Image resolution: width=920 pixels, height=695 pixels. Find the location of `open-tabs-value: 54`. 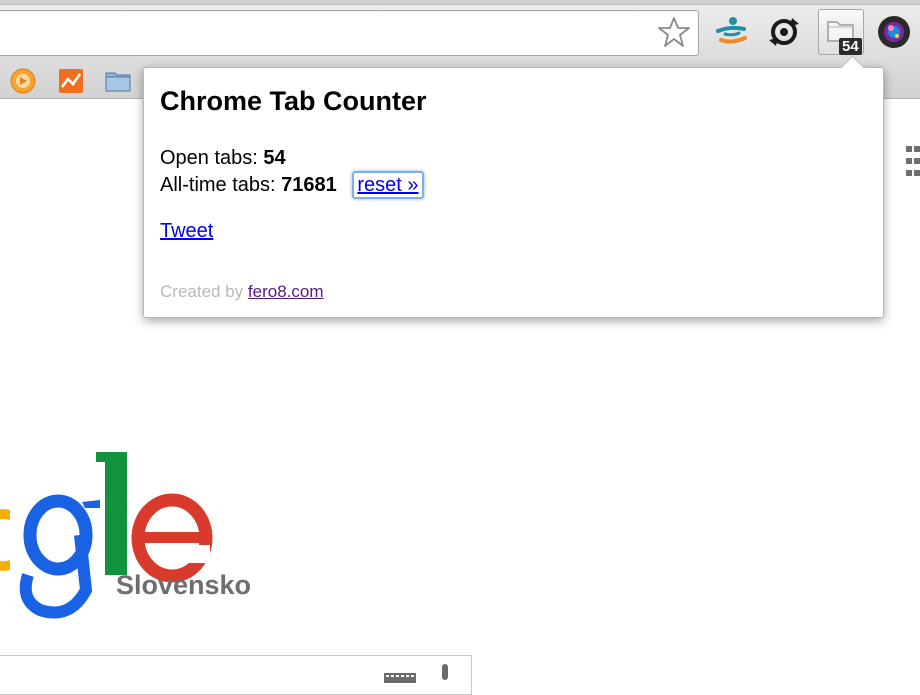

open-tabs-value: 54 is located at coordinates (274, 158).